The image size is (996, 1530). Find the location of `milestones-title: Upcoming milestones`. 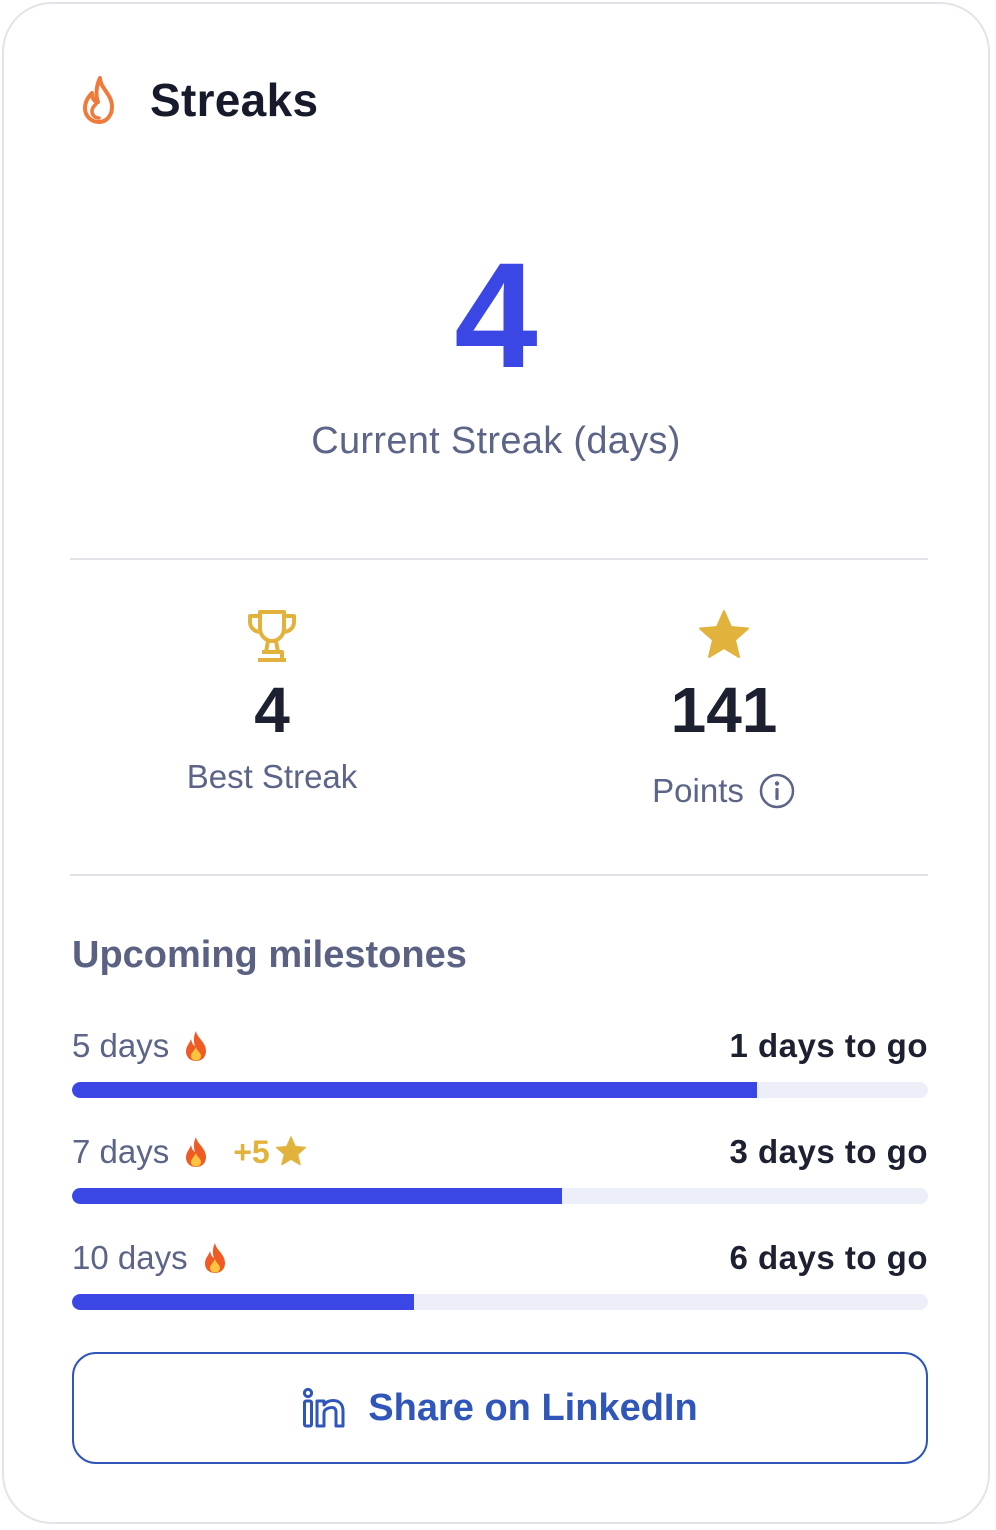

milestones-title: Upcoming milestones is located at coordinates (269, 955).